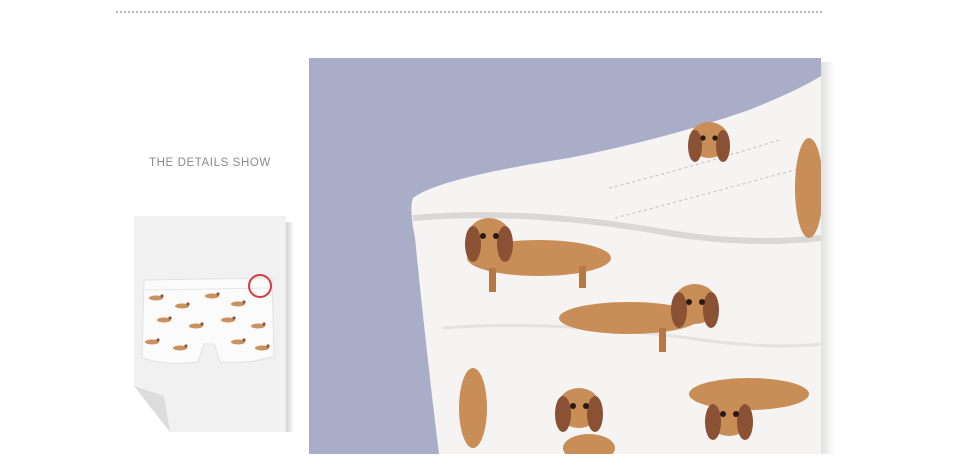  I want to click on product-thumbnail, so click(210, 324).